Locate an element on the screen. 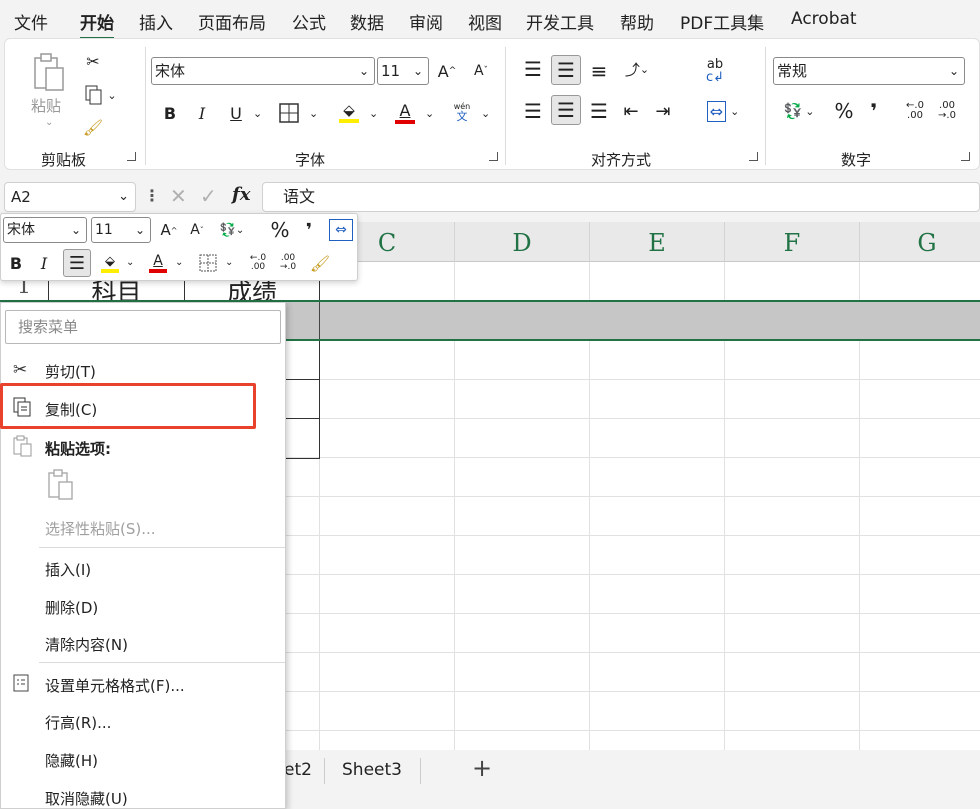 Image resolution: width=980 pixels, height=809 pixels. menu-search-input: 搜索菜单 is located at coordinates (143, 327).